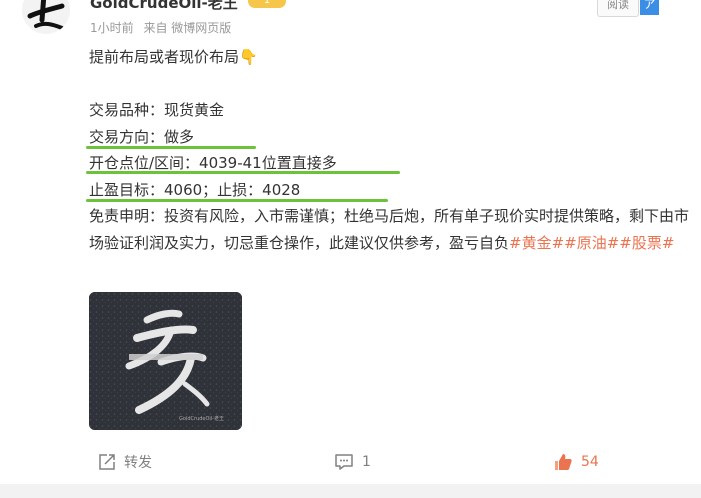  I want to click on like-count: 54, so click(590, 462).